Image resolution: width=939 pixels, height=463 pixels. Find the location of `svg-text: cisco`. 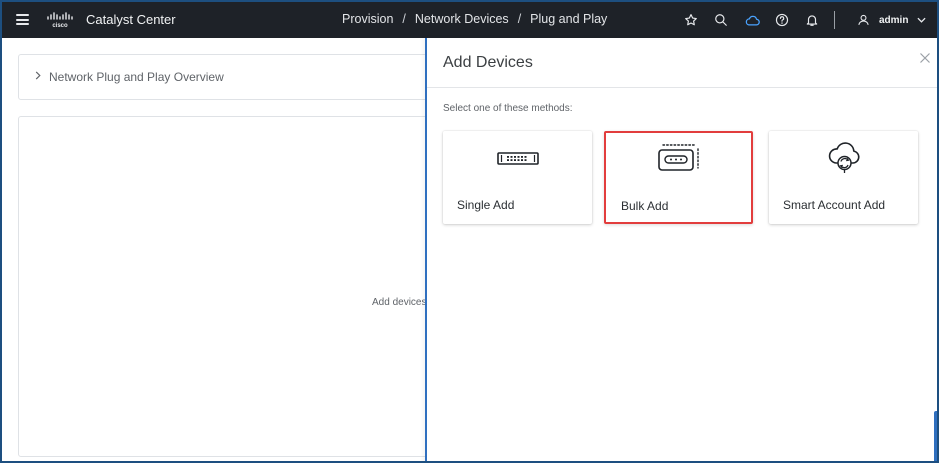

svg-text: cisco is located at coordinates (60, 25).